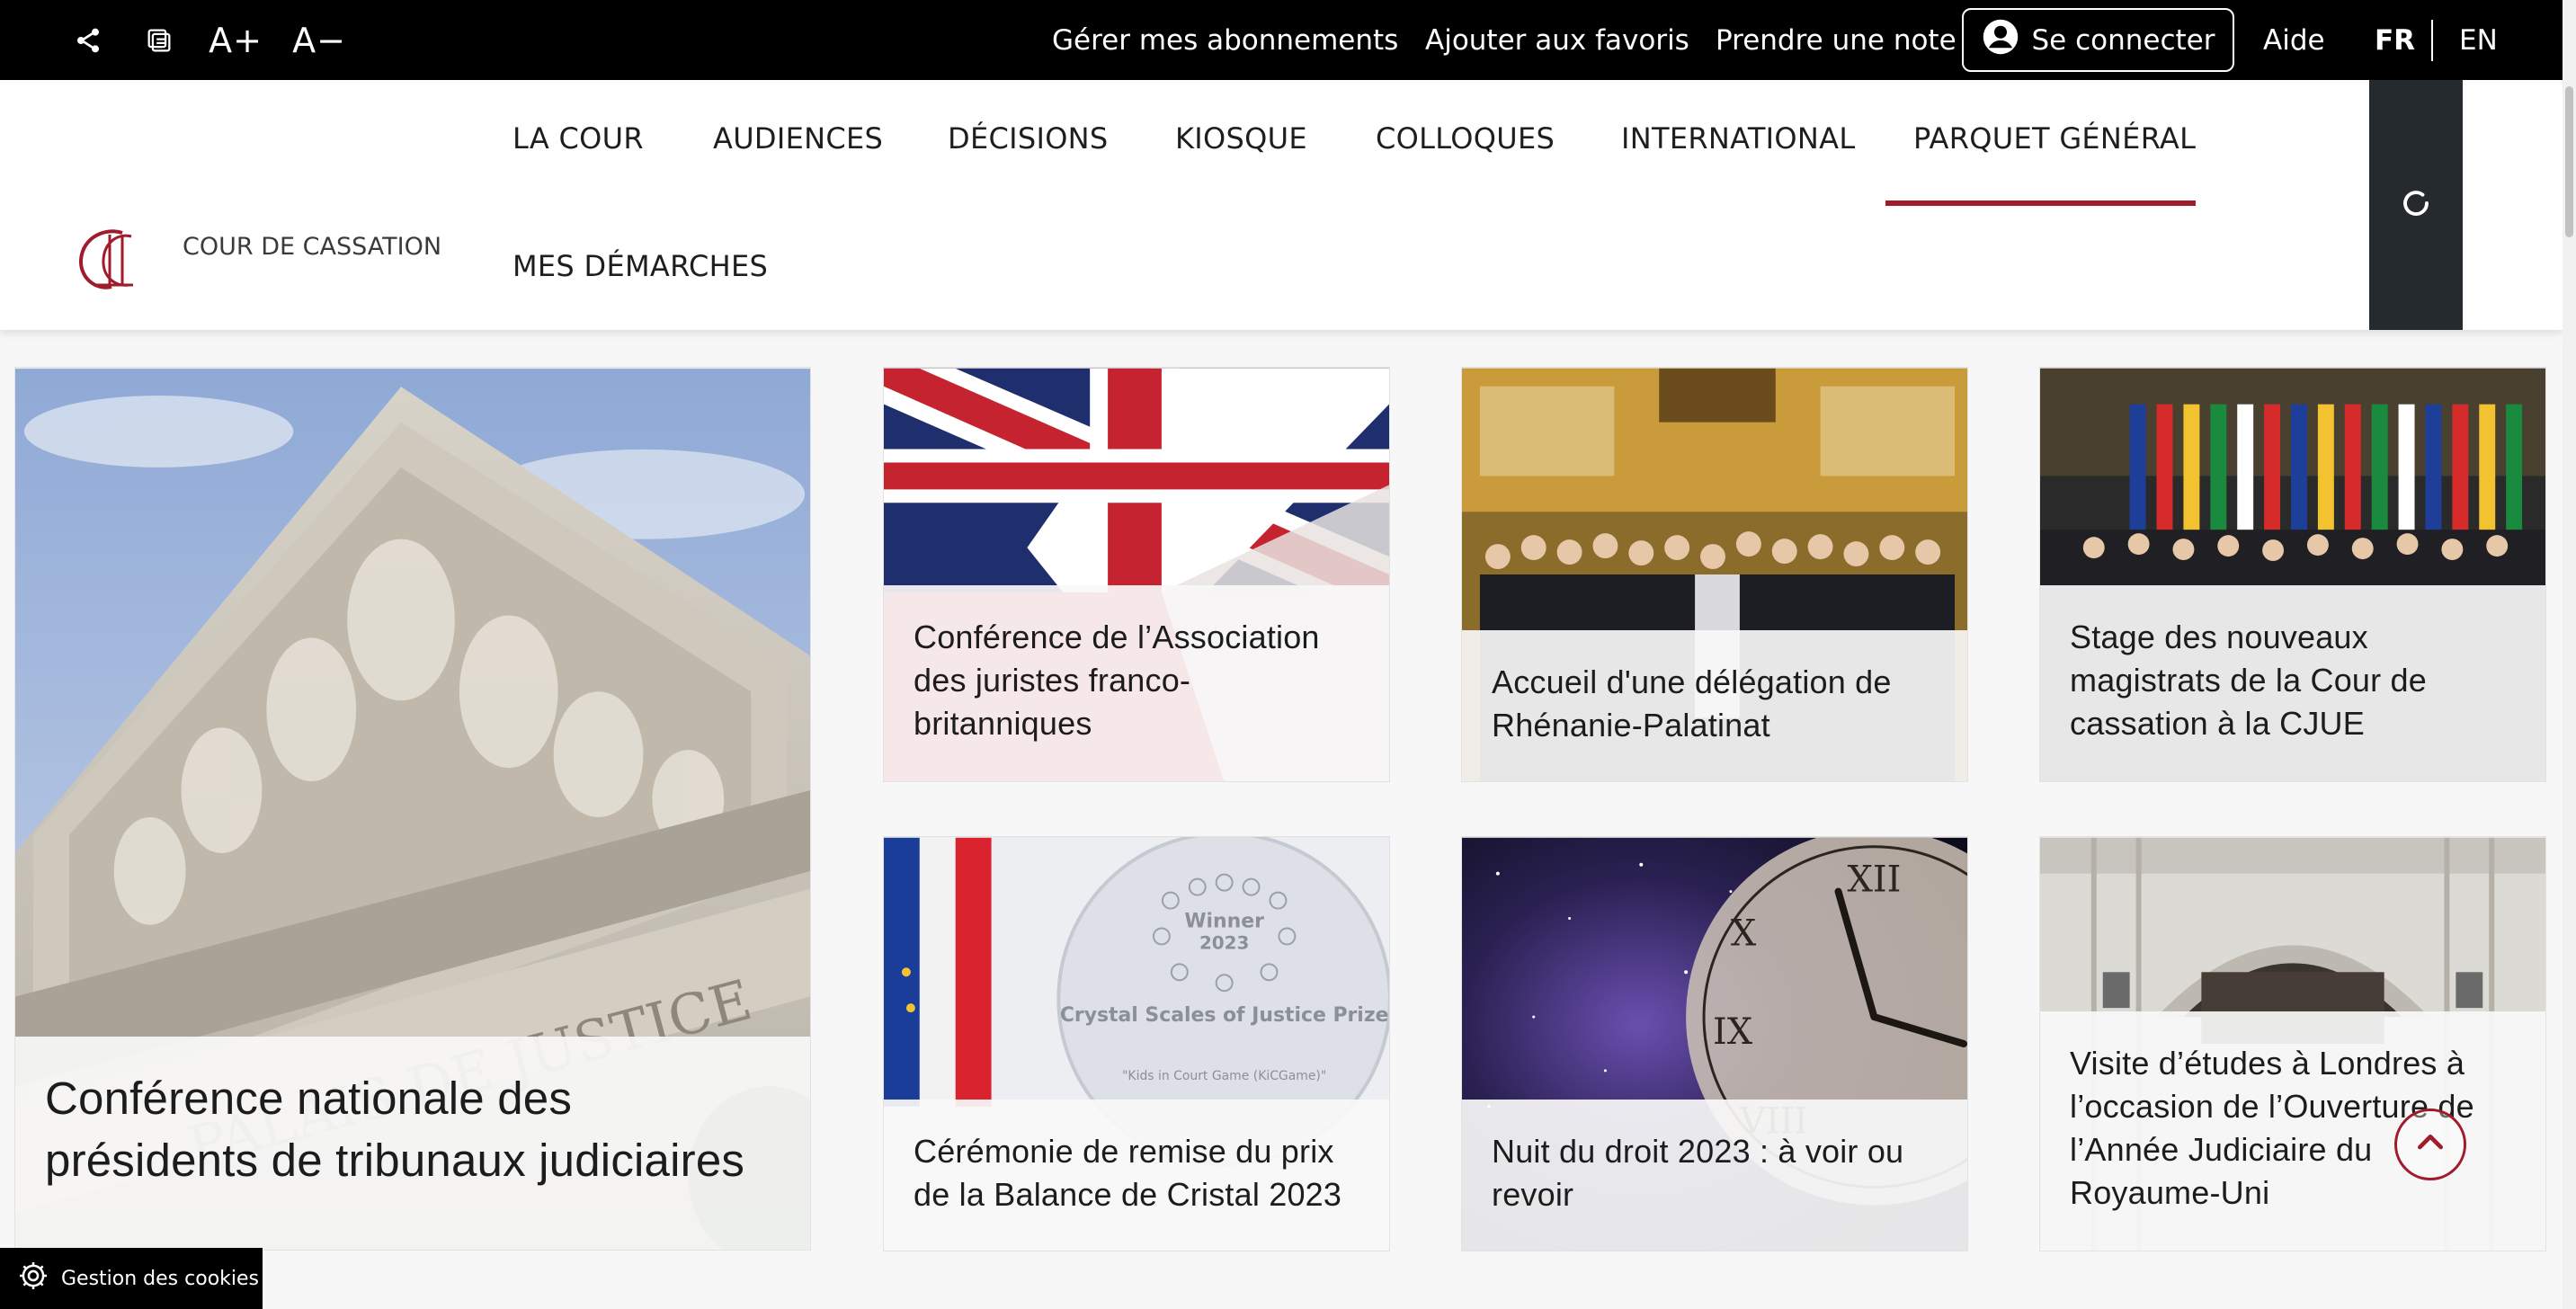 This screenshot has width=2576, height=1309. I want to click on font-increase-button: A+, so click(236, 40).